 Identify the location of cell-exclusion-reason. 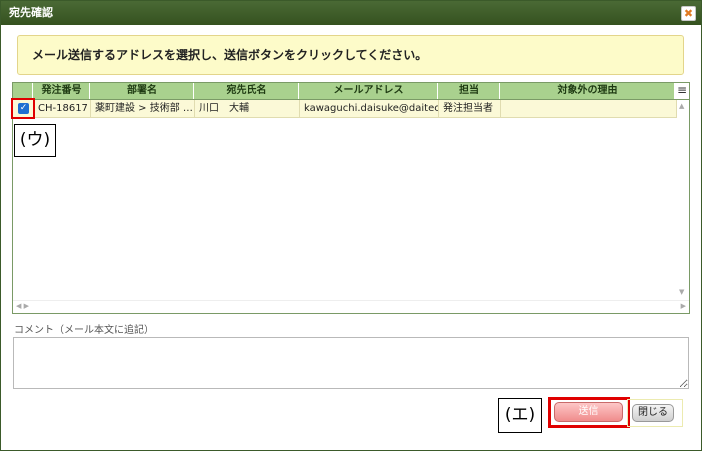
(589, 108).